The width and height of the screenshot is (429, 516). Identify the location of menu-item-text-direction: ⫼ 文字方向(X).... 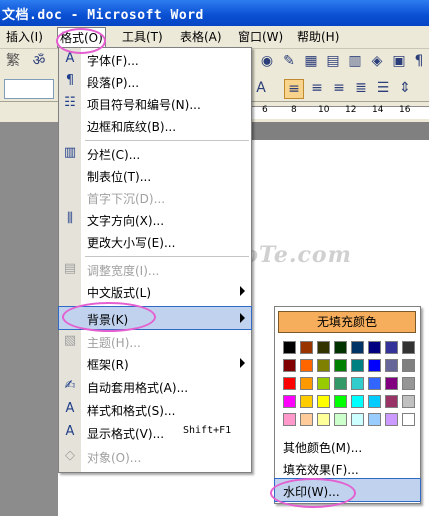
(155, 219).